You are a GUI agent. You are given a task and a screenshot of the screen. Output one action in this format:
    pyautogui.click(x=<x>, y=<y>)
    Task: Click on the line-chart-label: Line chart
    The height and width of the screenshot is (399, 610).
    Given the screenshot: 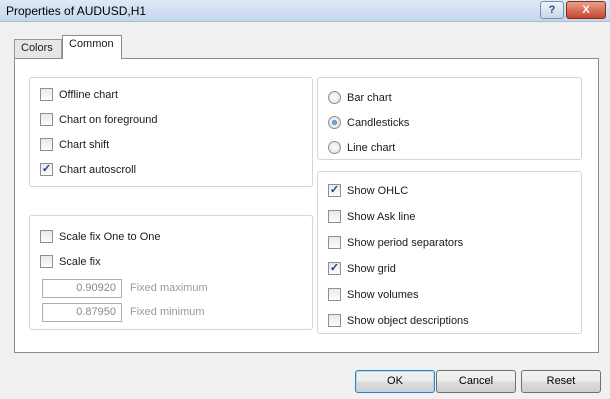 What is the action you would take?
    pyautogui.click(x=371, y=148)
    